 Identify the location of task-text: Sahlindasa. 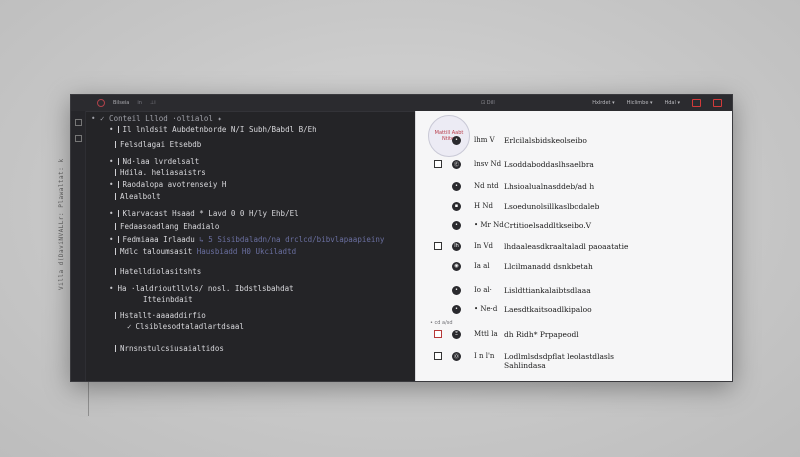
(525, 365).